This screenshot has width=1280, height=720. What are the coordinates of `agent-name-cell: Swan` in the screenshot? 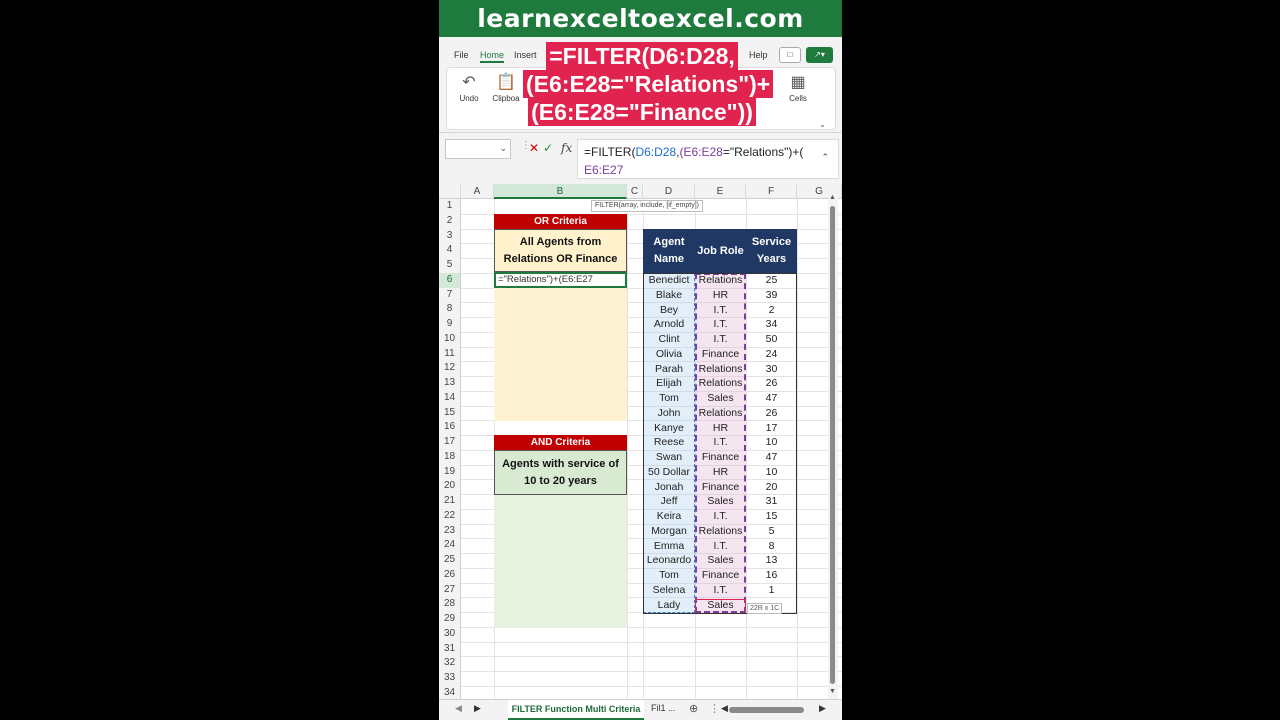 It's located at (669, 457).